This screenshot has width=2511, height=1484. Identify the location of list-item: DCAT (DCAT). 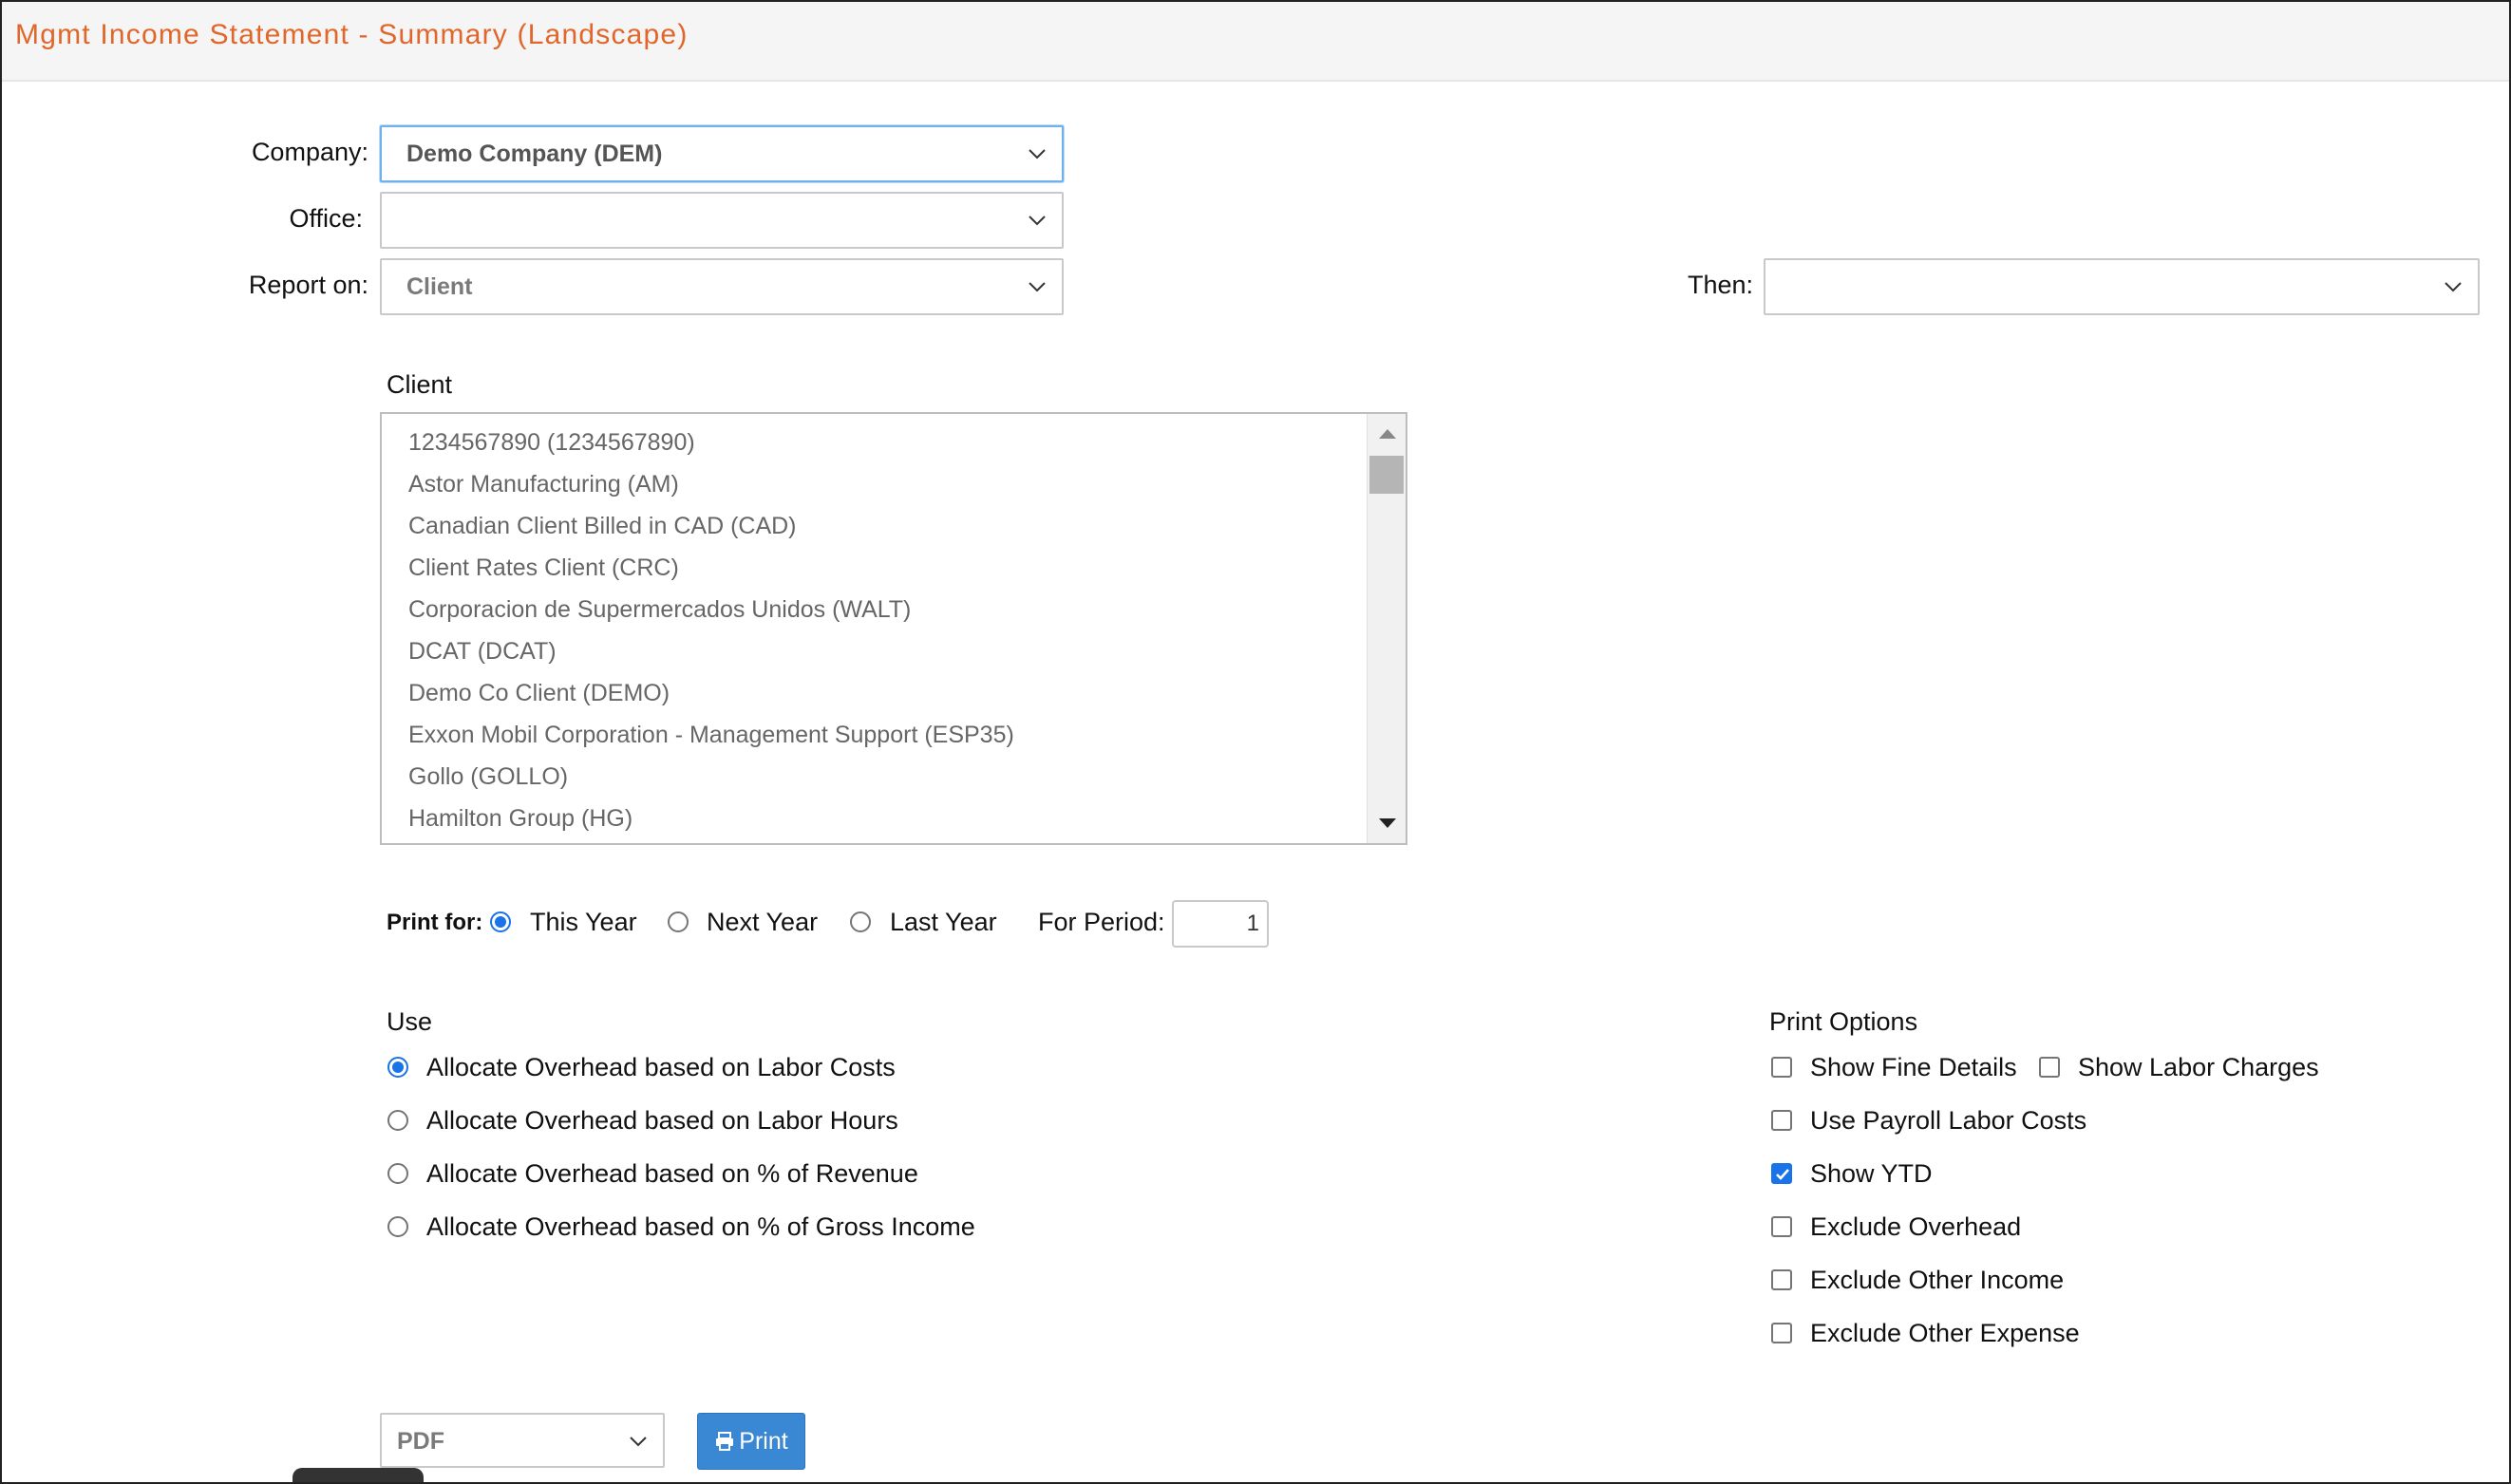
(698, 651).